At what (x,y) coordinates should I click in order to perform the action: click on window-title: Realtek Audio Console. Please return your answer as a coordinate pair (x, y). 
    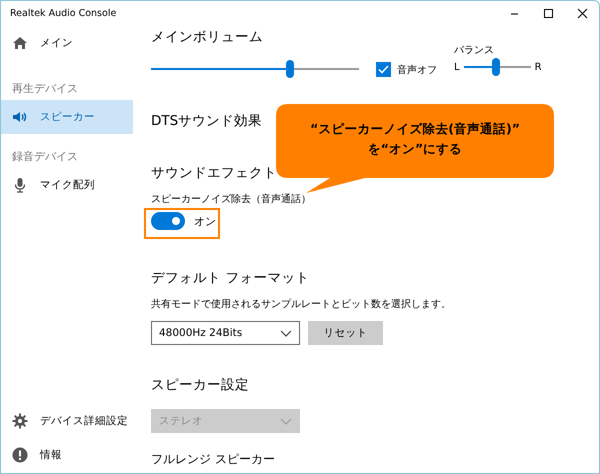
    Looking at the image, I should click on (63, 13).